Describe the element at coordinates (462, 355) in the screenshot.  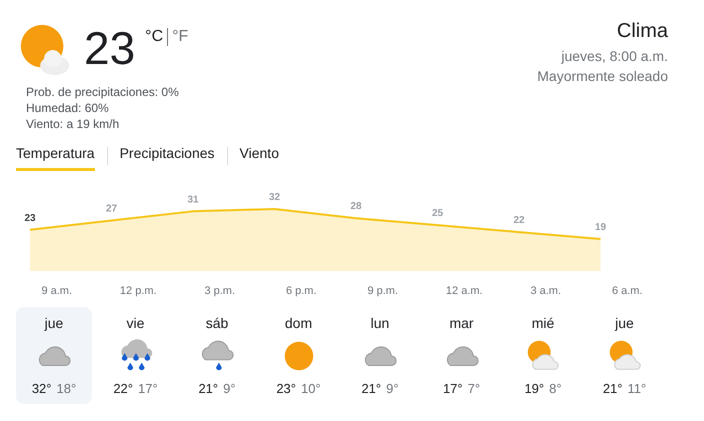
I see `day-forecast: mar 17° 7°` at that location.